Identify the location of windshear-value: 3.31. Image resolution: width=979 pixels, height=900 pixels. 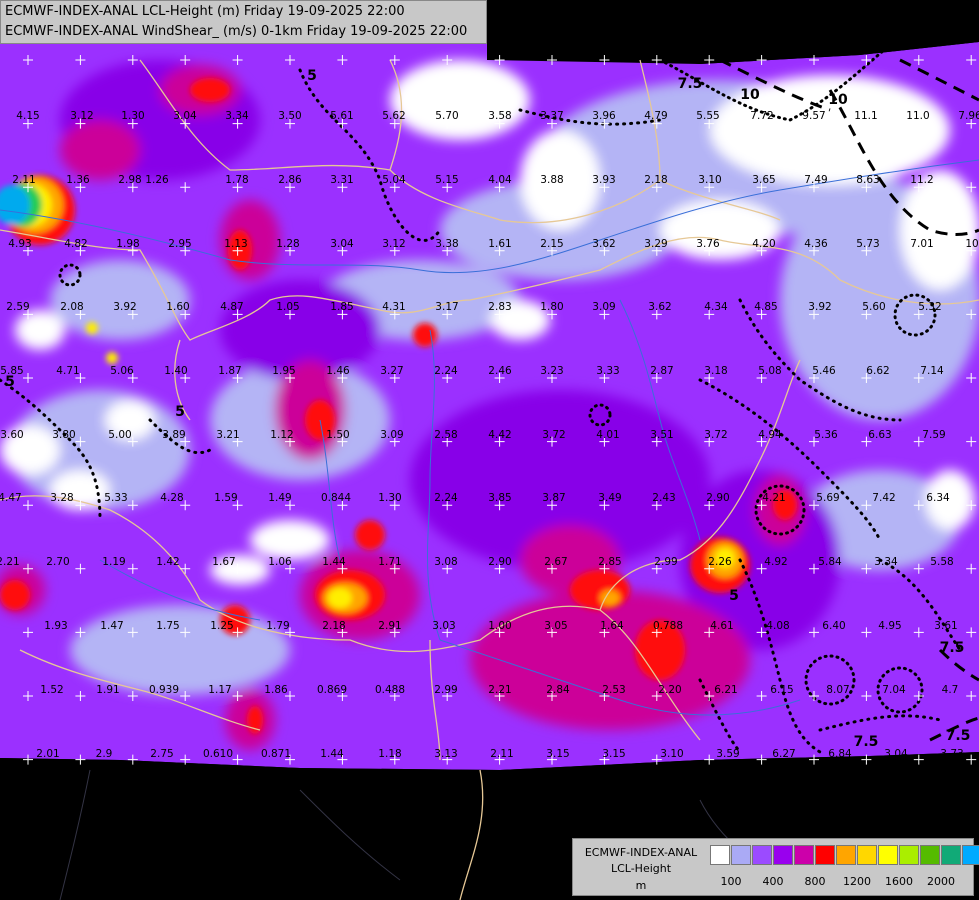
(342, 180).